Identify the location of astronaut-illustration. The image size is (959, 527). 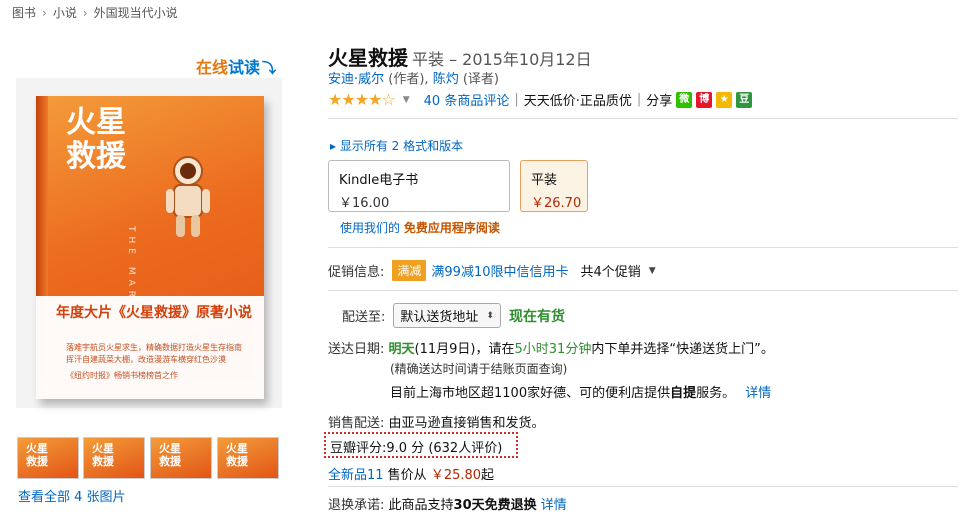
(188, 196).